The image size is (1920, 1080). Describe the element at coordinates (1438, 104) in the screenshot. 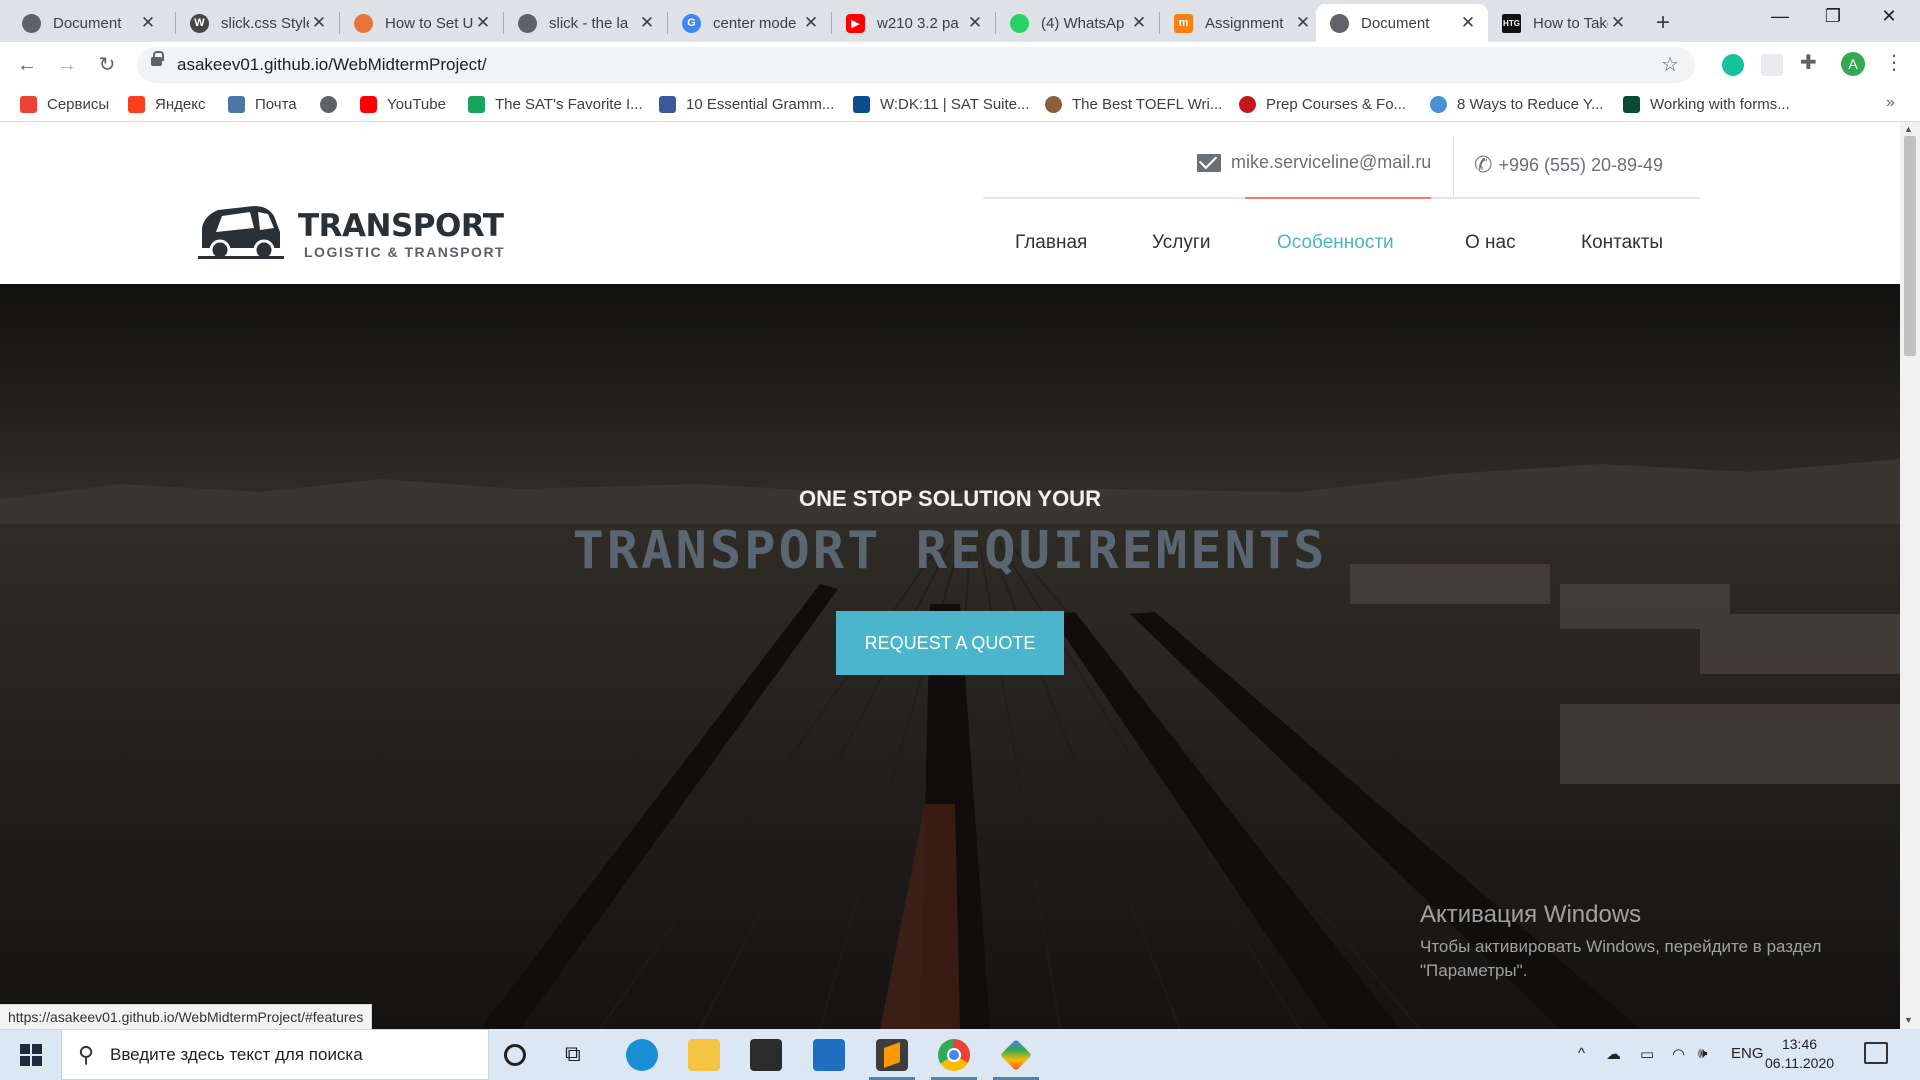

I see `site-icon` at that location.